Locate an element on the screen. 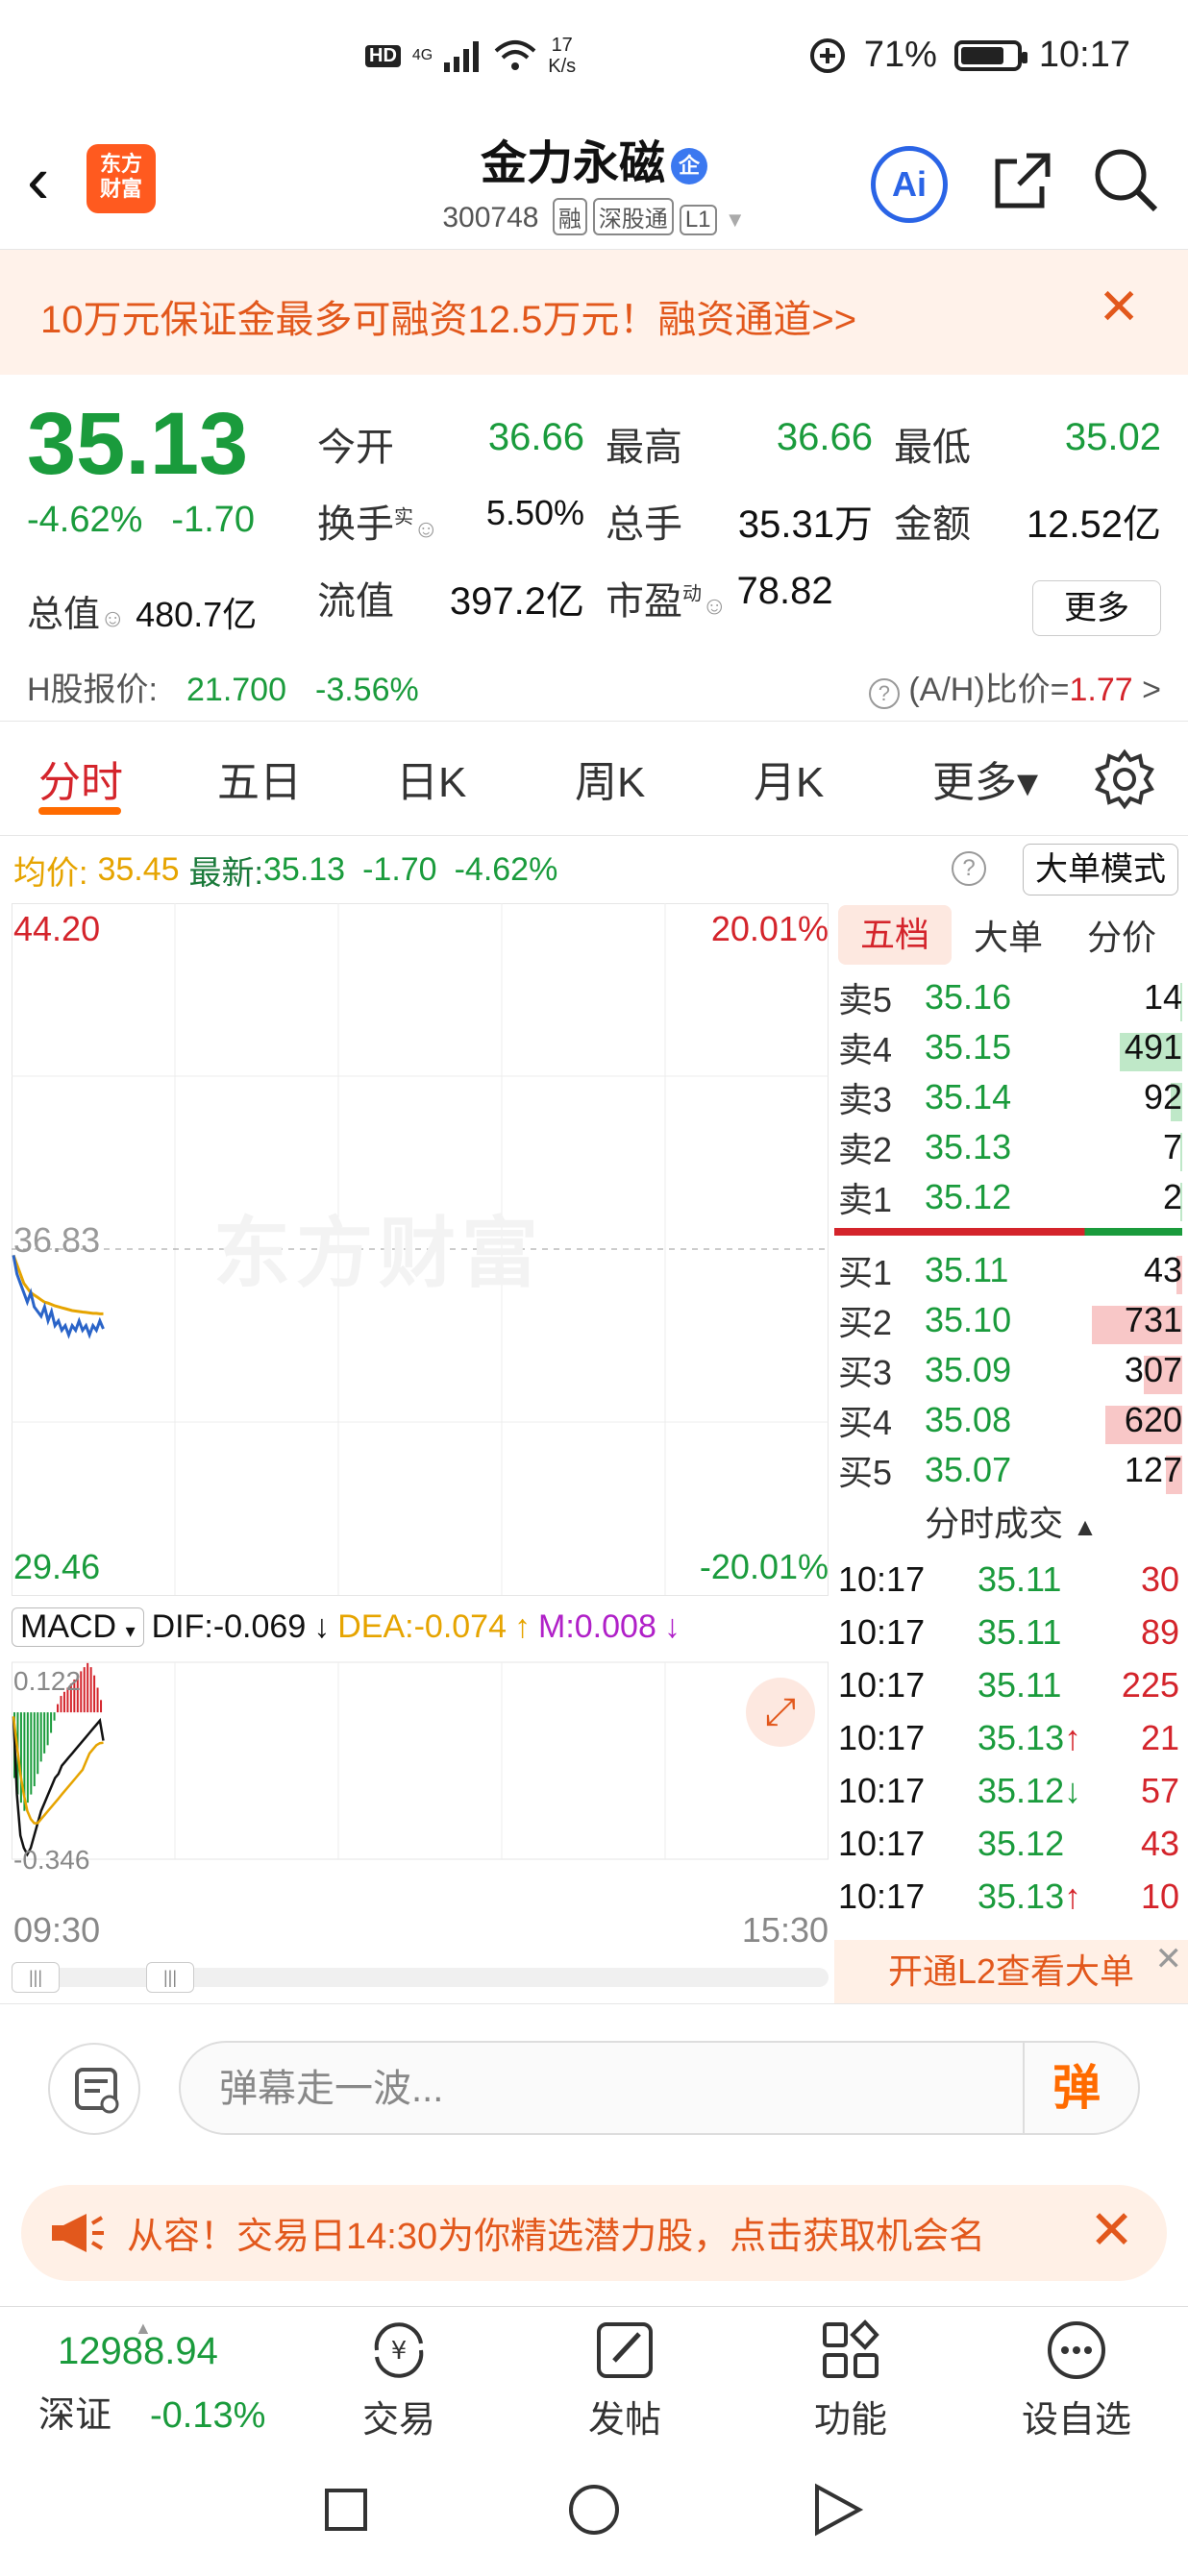 This screenshot has height=2576, width=1188. tick-row: 10:17 35.11 30 is located at coordinates (1013, 1579).